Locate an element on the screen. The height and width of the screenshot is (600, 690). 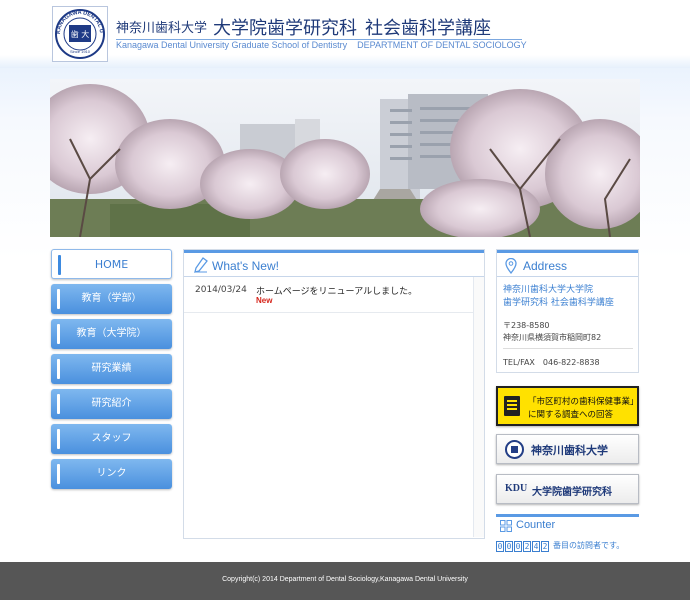
whats-new-header: What's New! is located at coordinates (334, 263).